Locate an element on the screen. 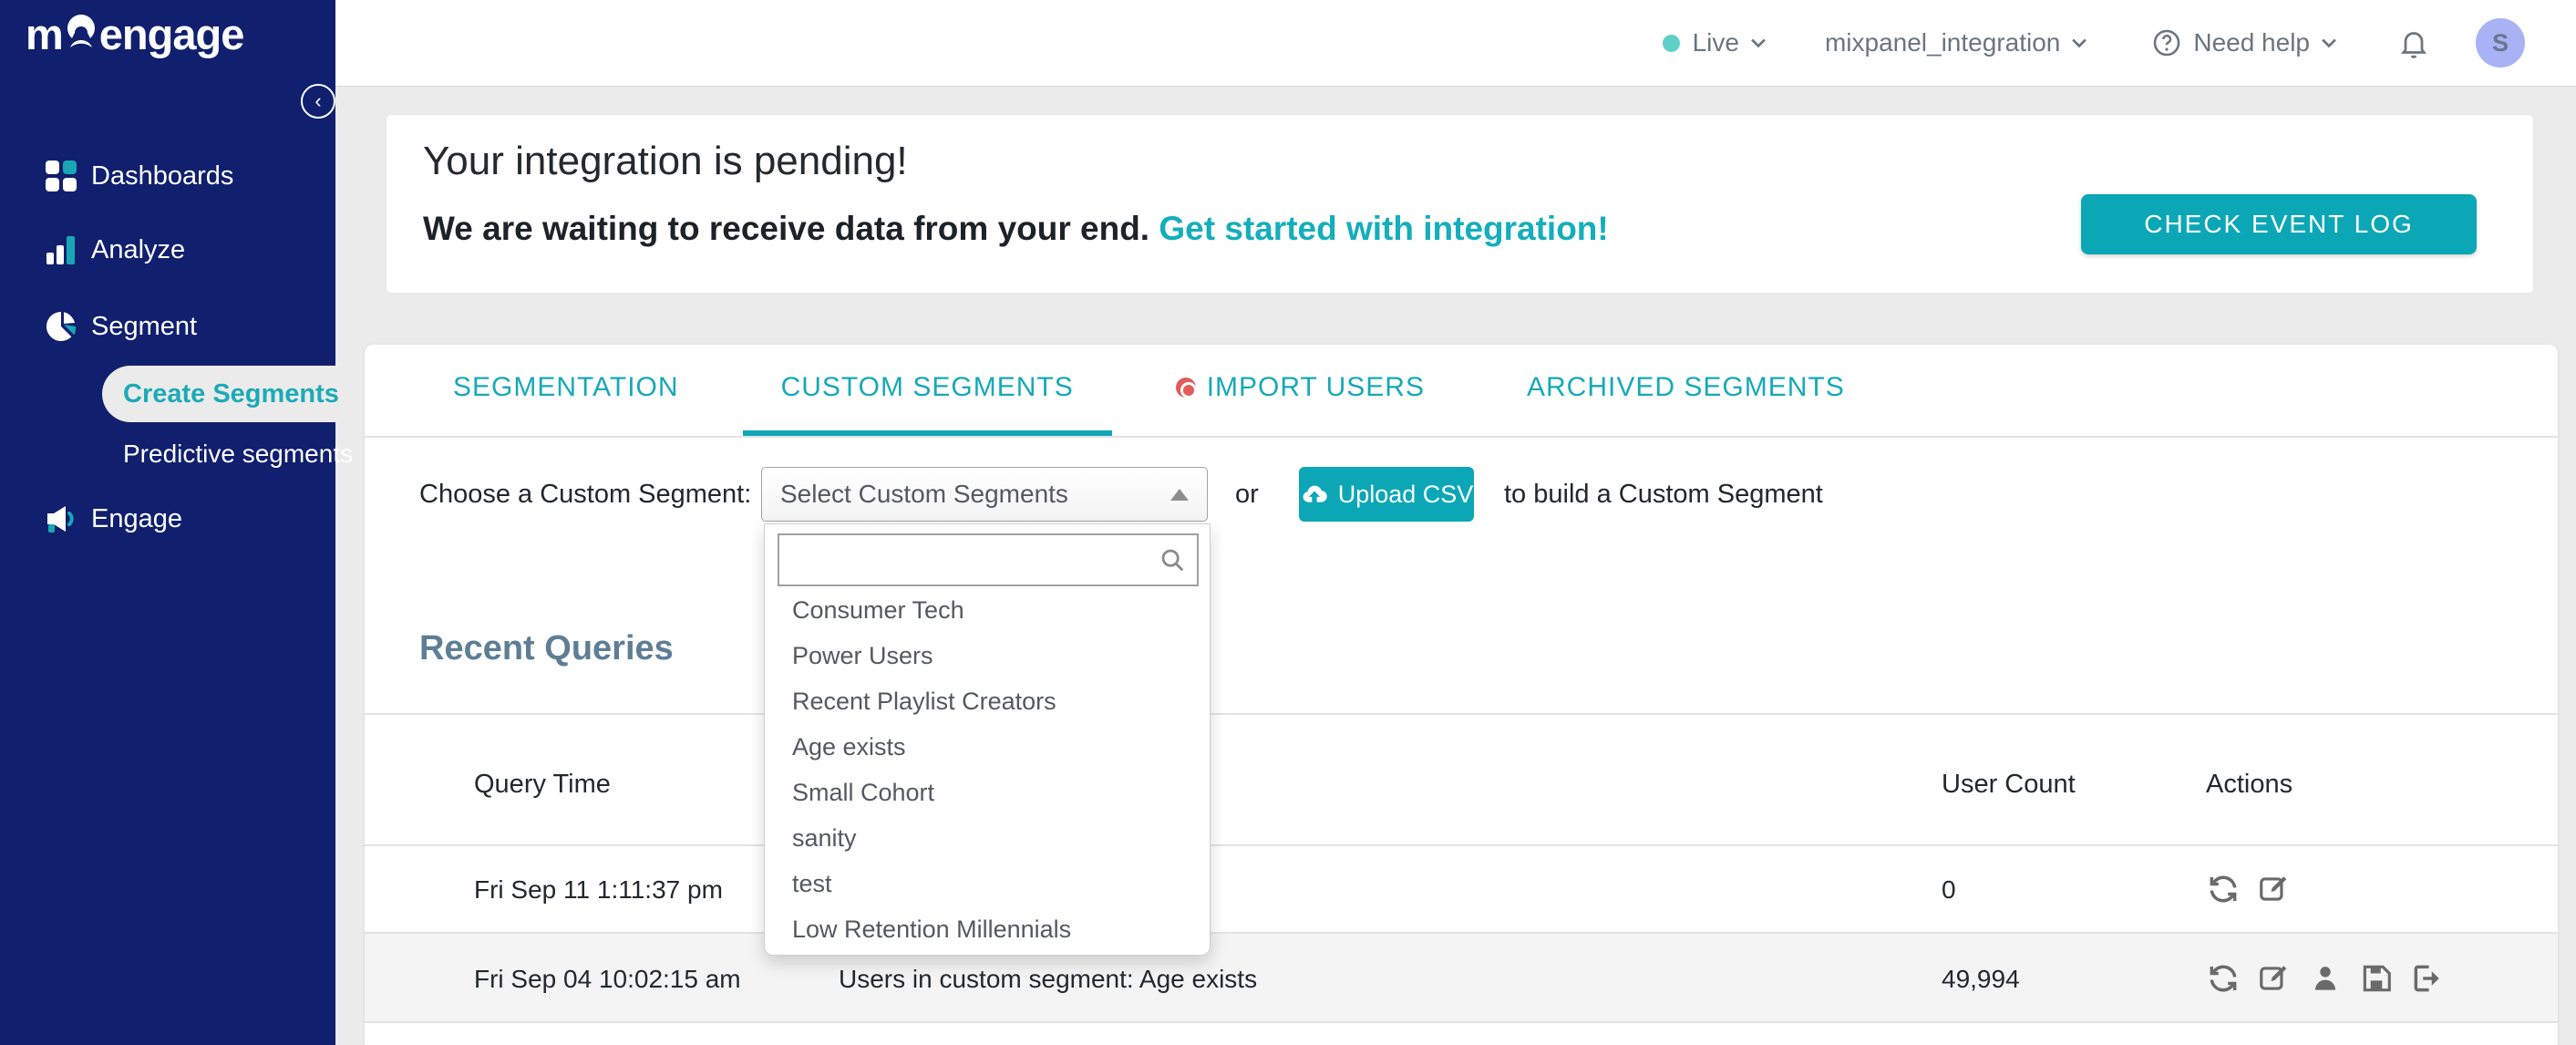  user-count-cell: 0 is located at coordinates (1949, 889).